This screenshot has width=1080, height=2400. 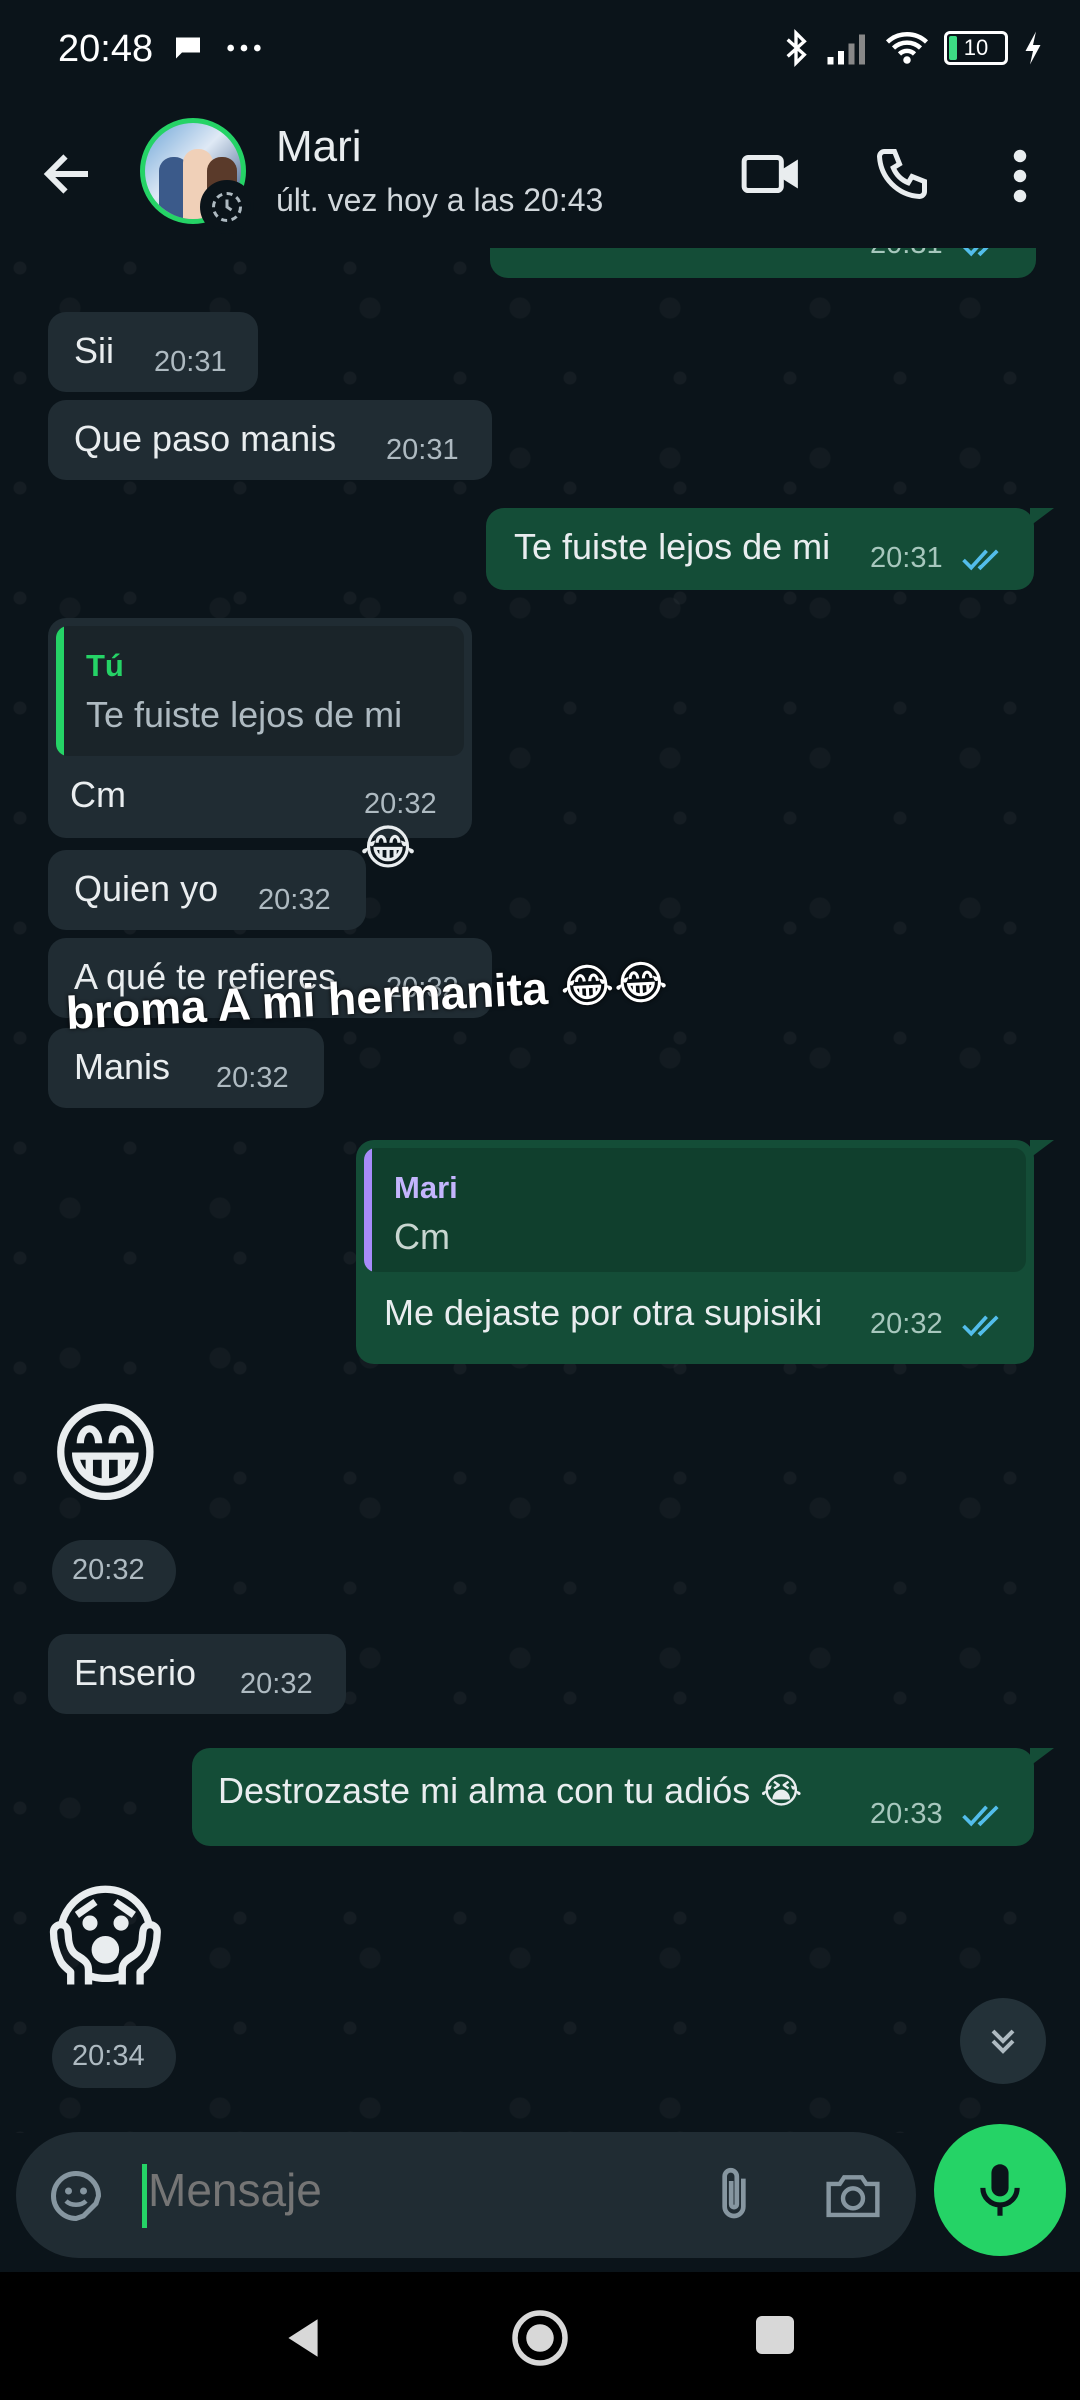 What do you see at coordinates (105, 1937) in the screenshot?
I see `emoji-message: 😱` at bounding box center [105, 1937].